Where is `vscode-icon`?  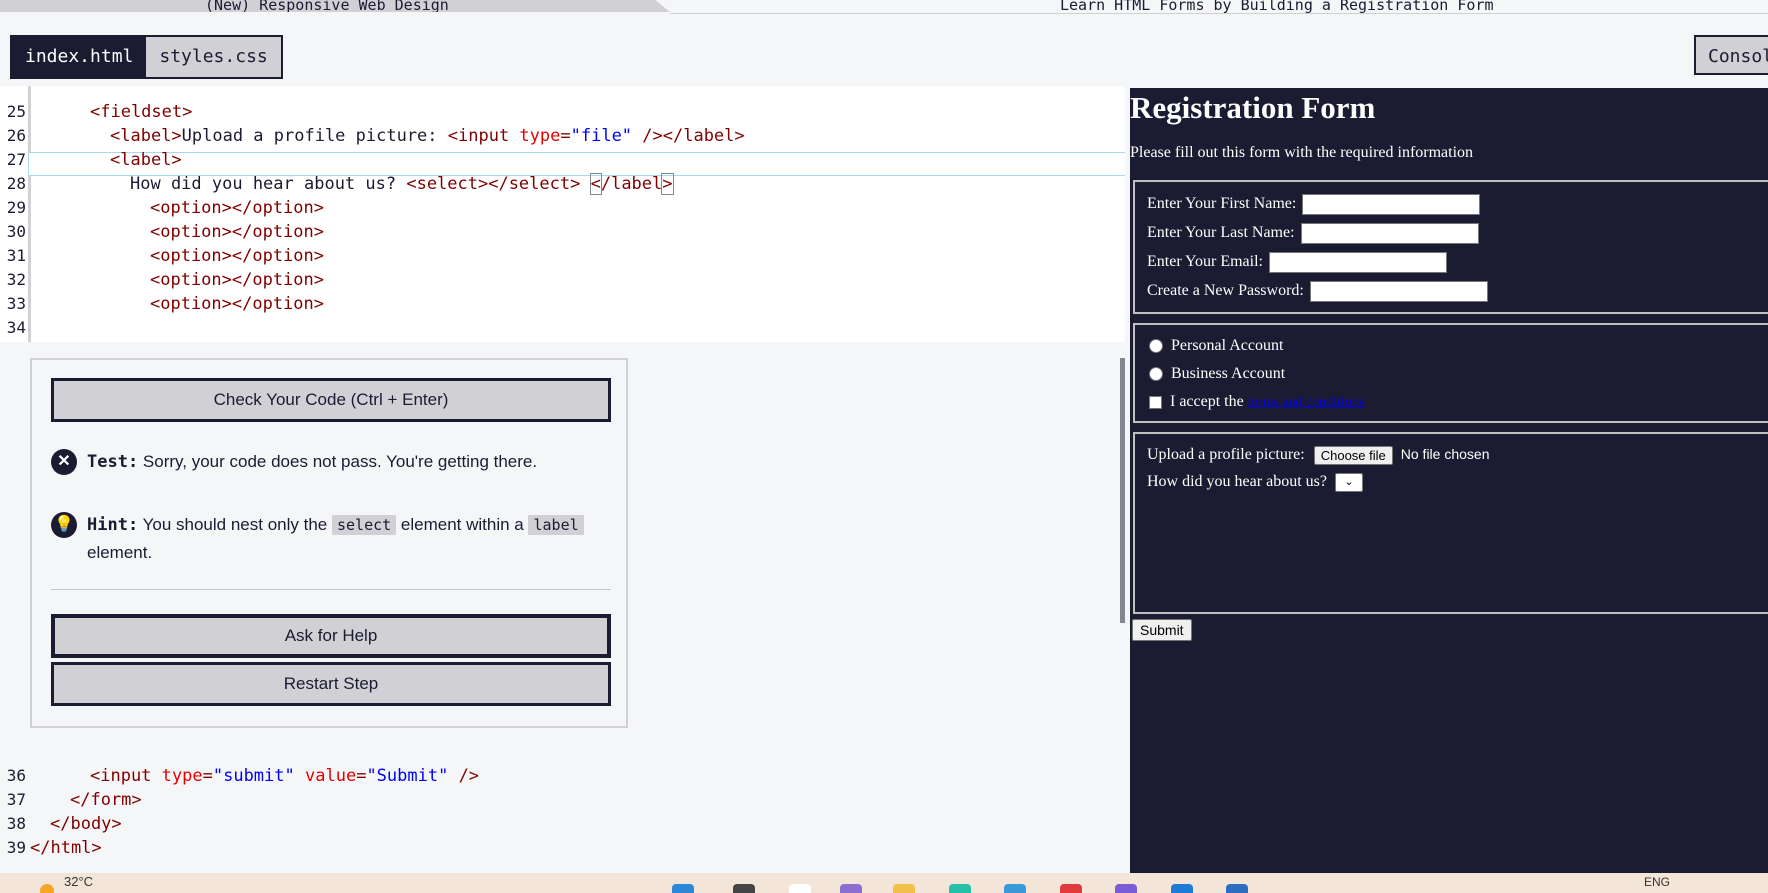 vscode-icon is located at coordinates (1126, 888).